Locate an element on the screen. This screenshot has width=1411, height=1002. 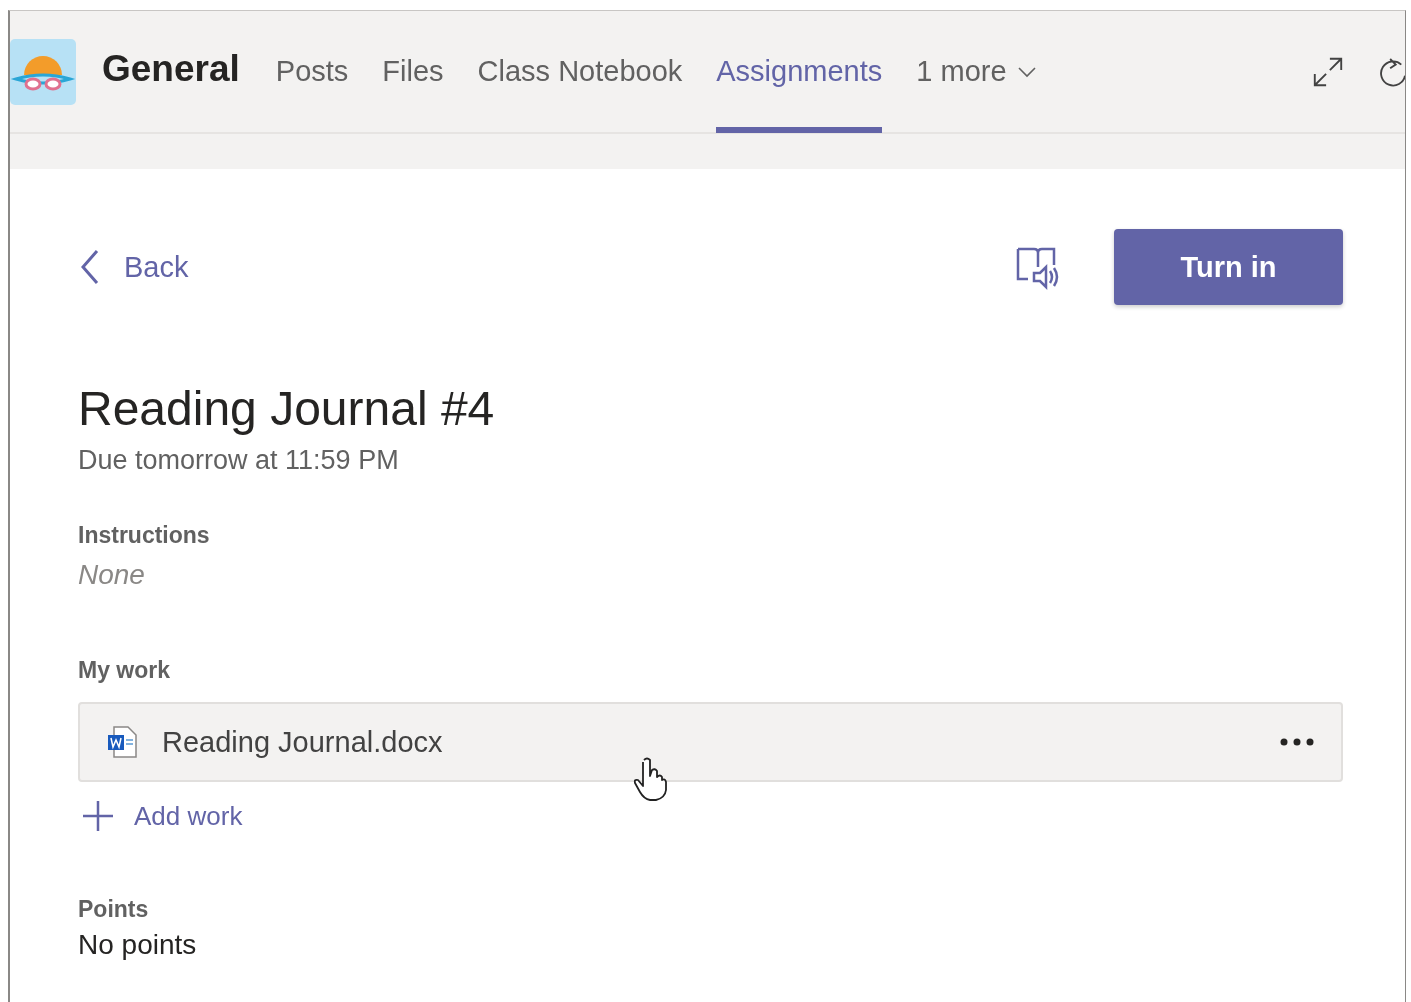
more-tabs-button: 1 more is located at coordinates (976, 72).